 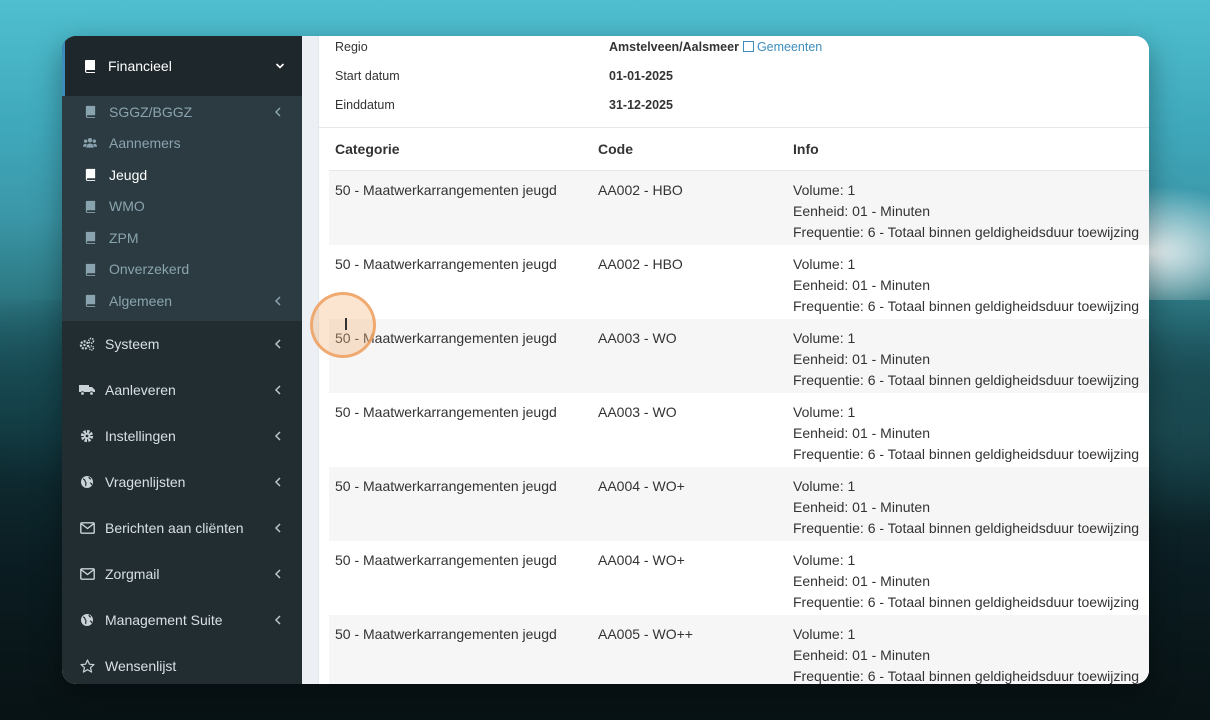 What do you see at coordinates (689, 207) in the screenshot?
I see `cell-code: AA002 - HBO` at bounding box center [689, 207].